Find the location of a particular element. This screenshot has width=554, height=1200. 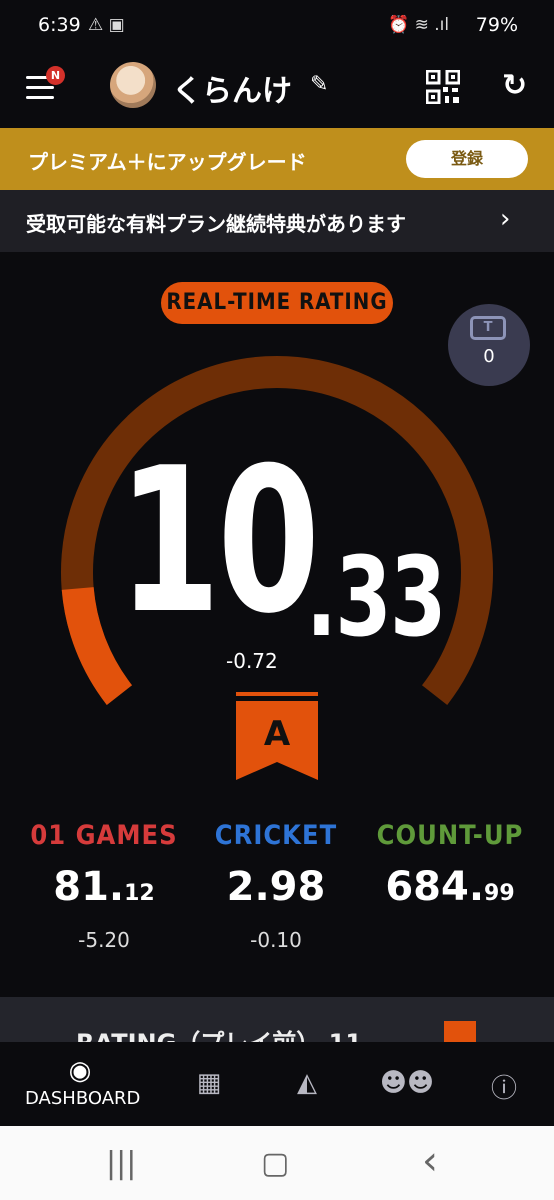

qr-code-icon is located at coordinates (443, 87).